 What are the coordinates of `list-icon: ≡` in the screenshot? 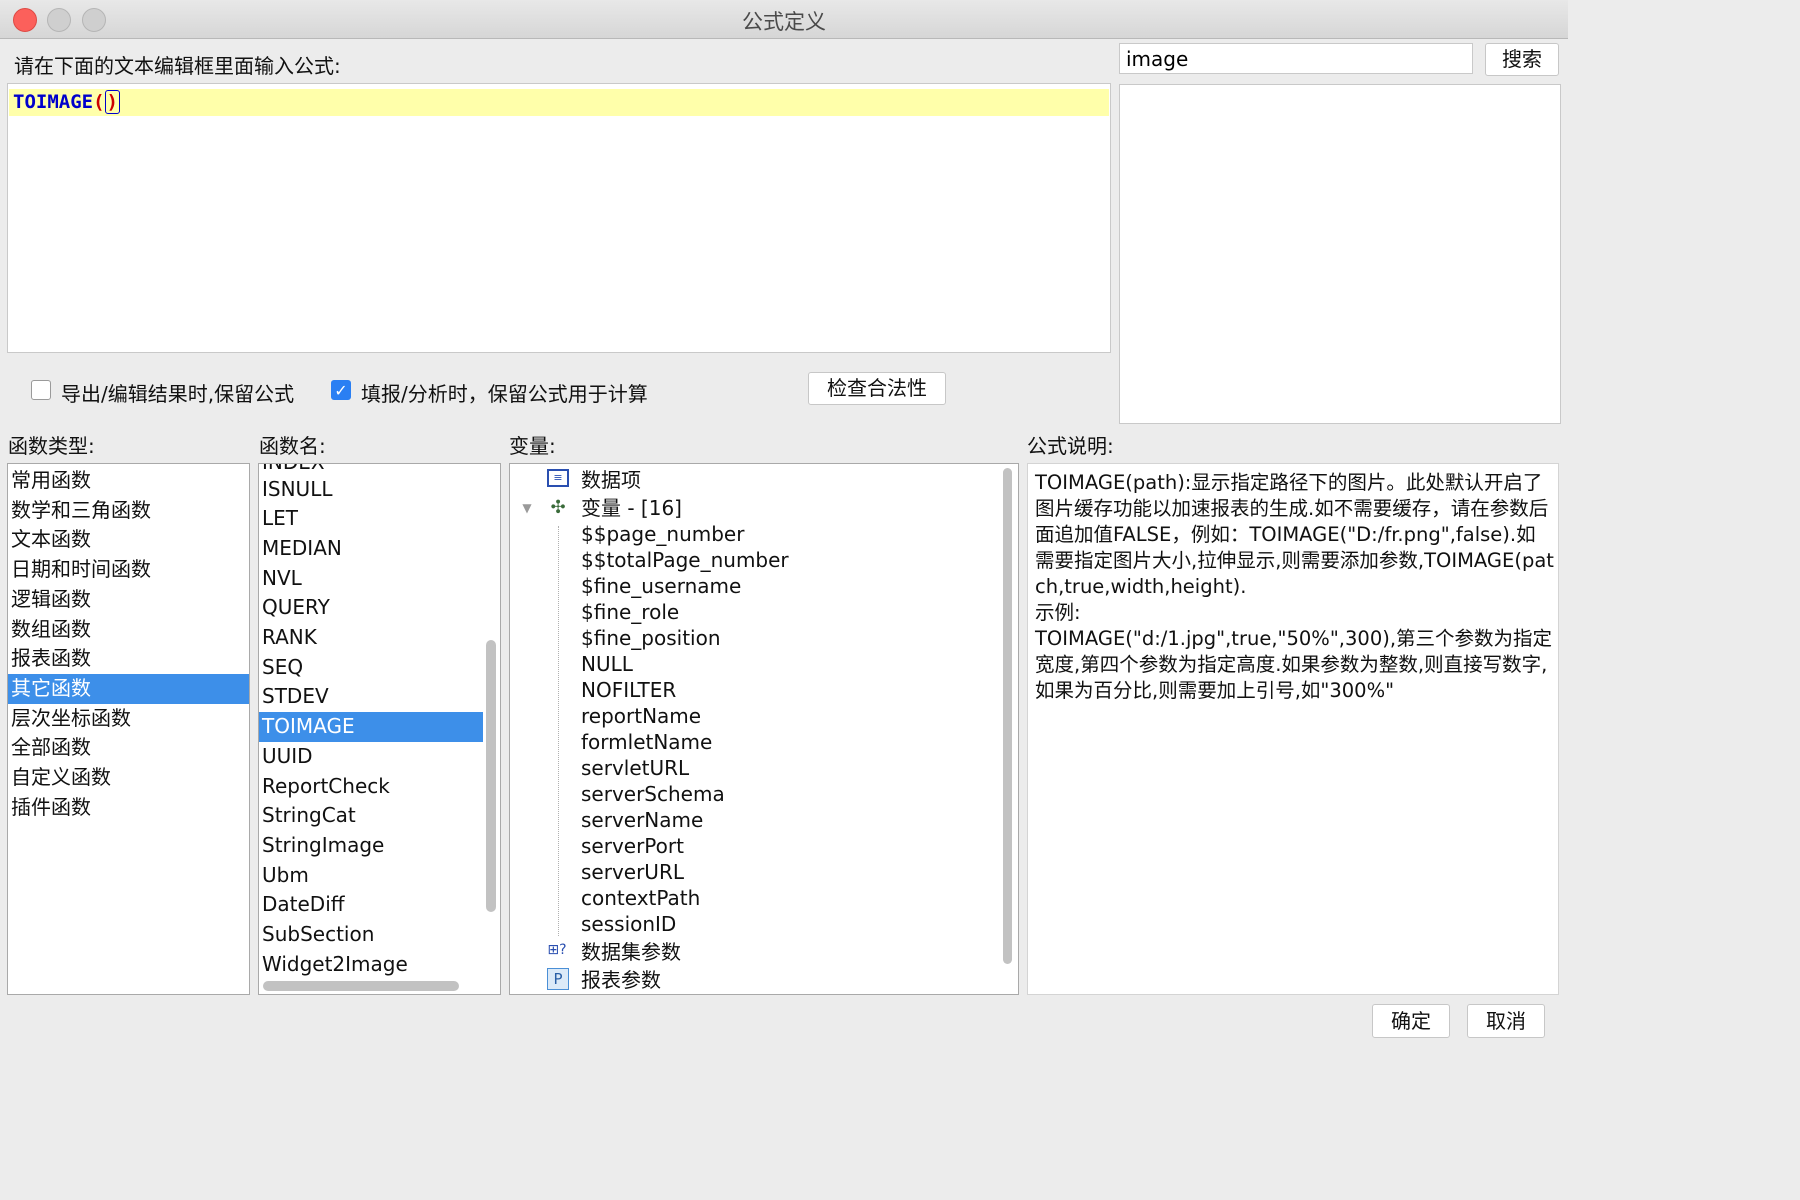 It's located at (558, 478).